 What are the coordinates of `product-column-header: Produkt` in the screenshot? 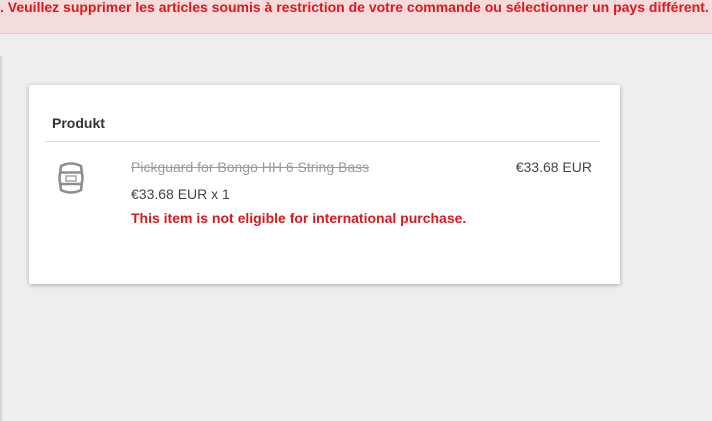 It's located at (78, 123).